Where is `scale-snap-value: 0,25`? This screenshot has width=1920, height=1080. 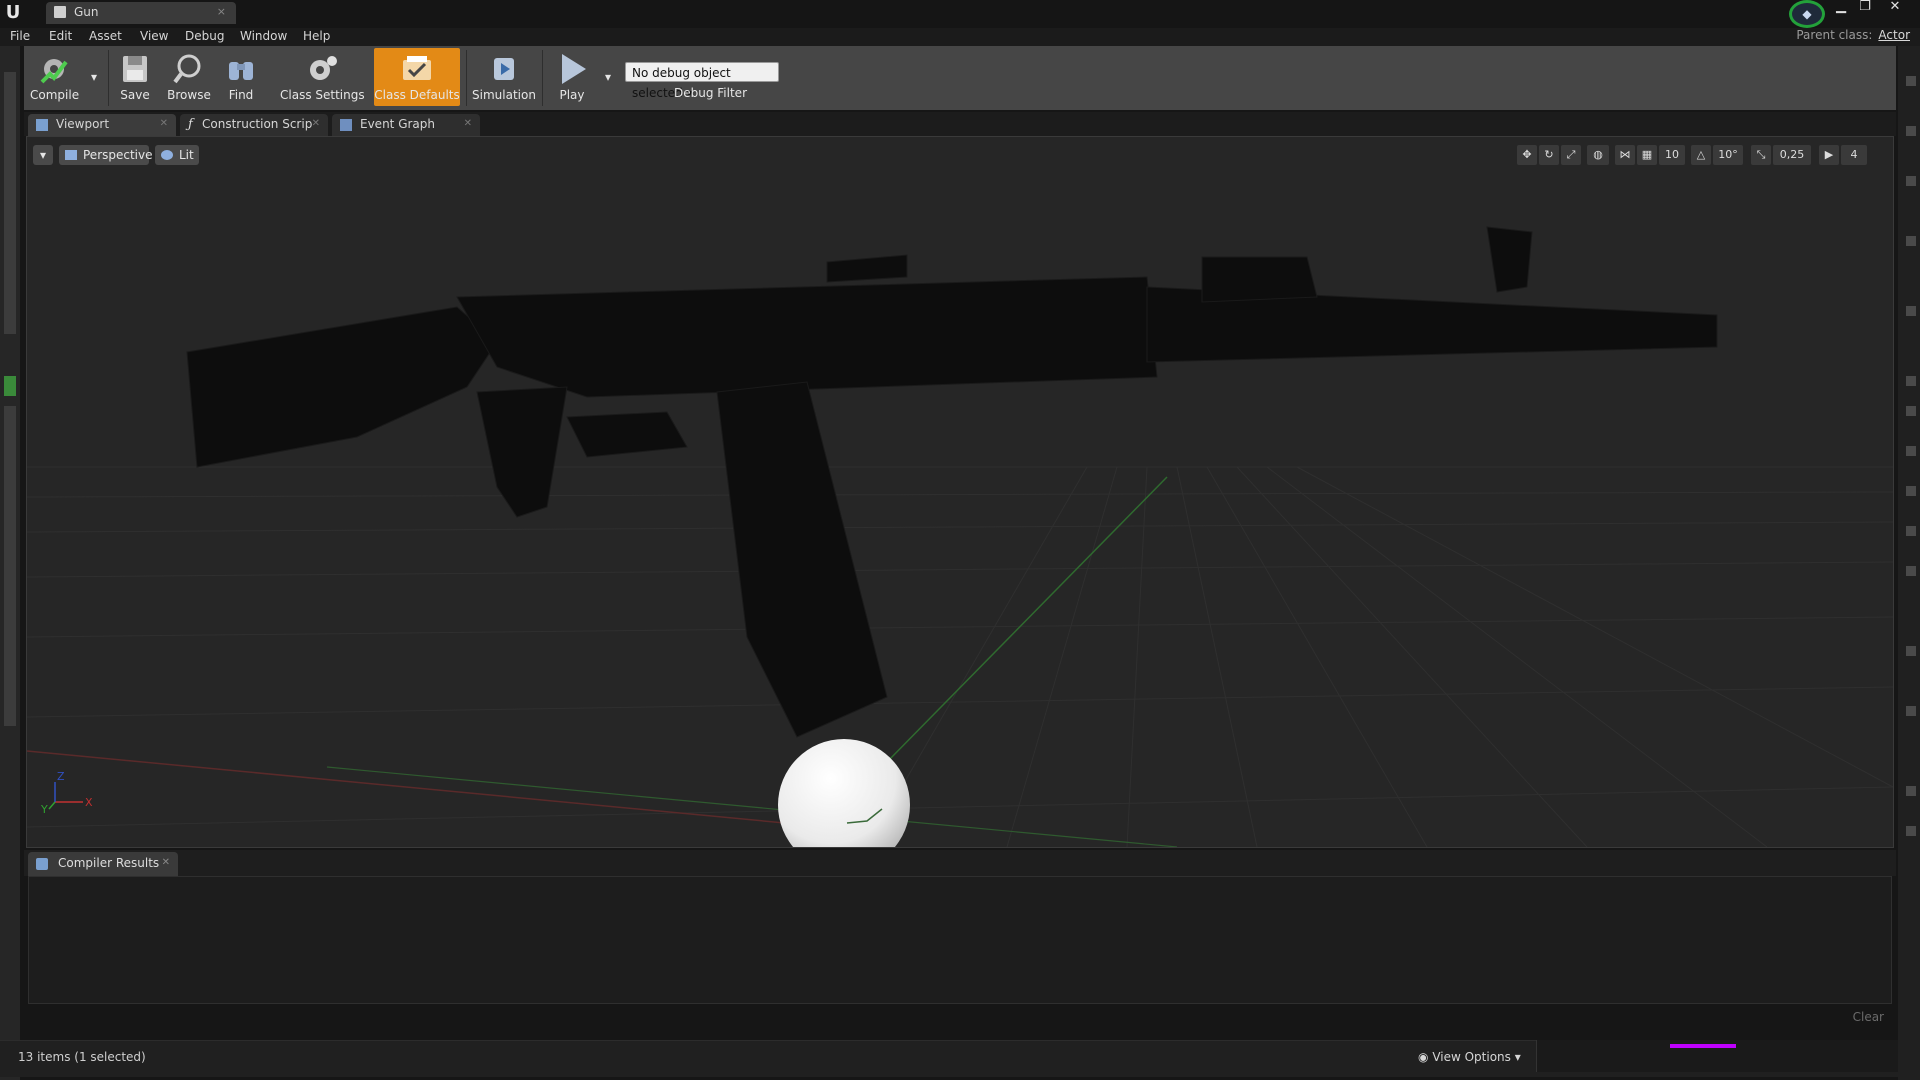 scale-snap-value: 0,25 is located at coordinates (1792, 155).